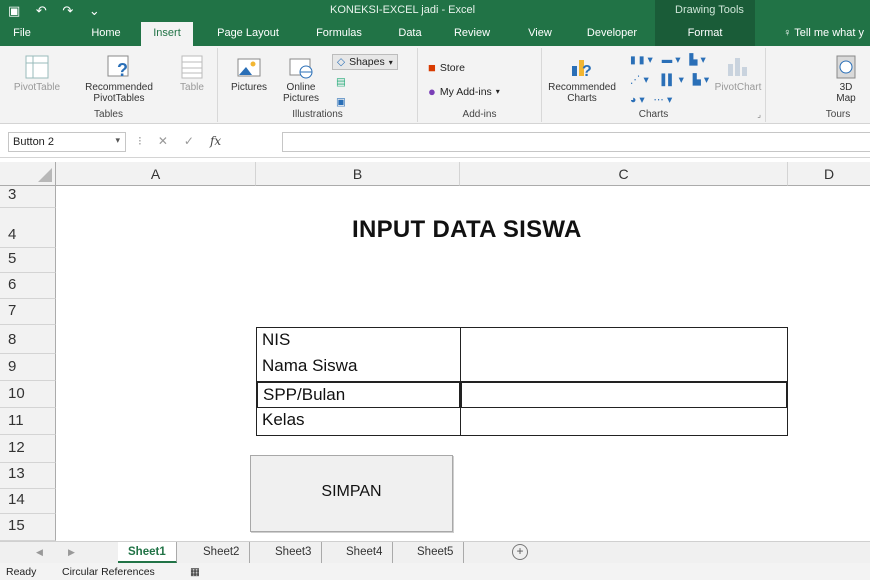  I want to click on shapes-button: ◇ Shapes ▾, so click(365, 62).